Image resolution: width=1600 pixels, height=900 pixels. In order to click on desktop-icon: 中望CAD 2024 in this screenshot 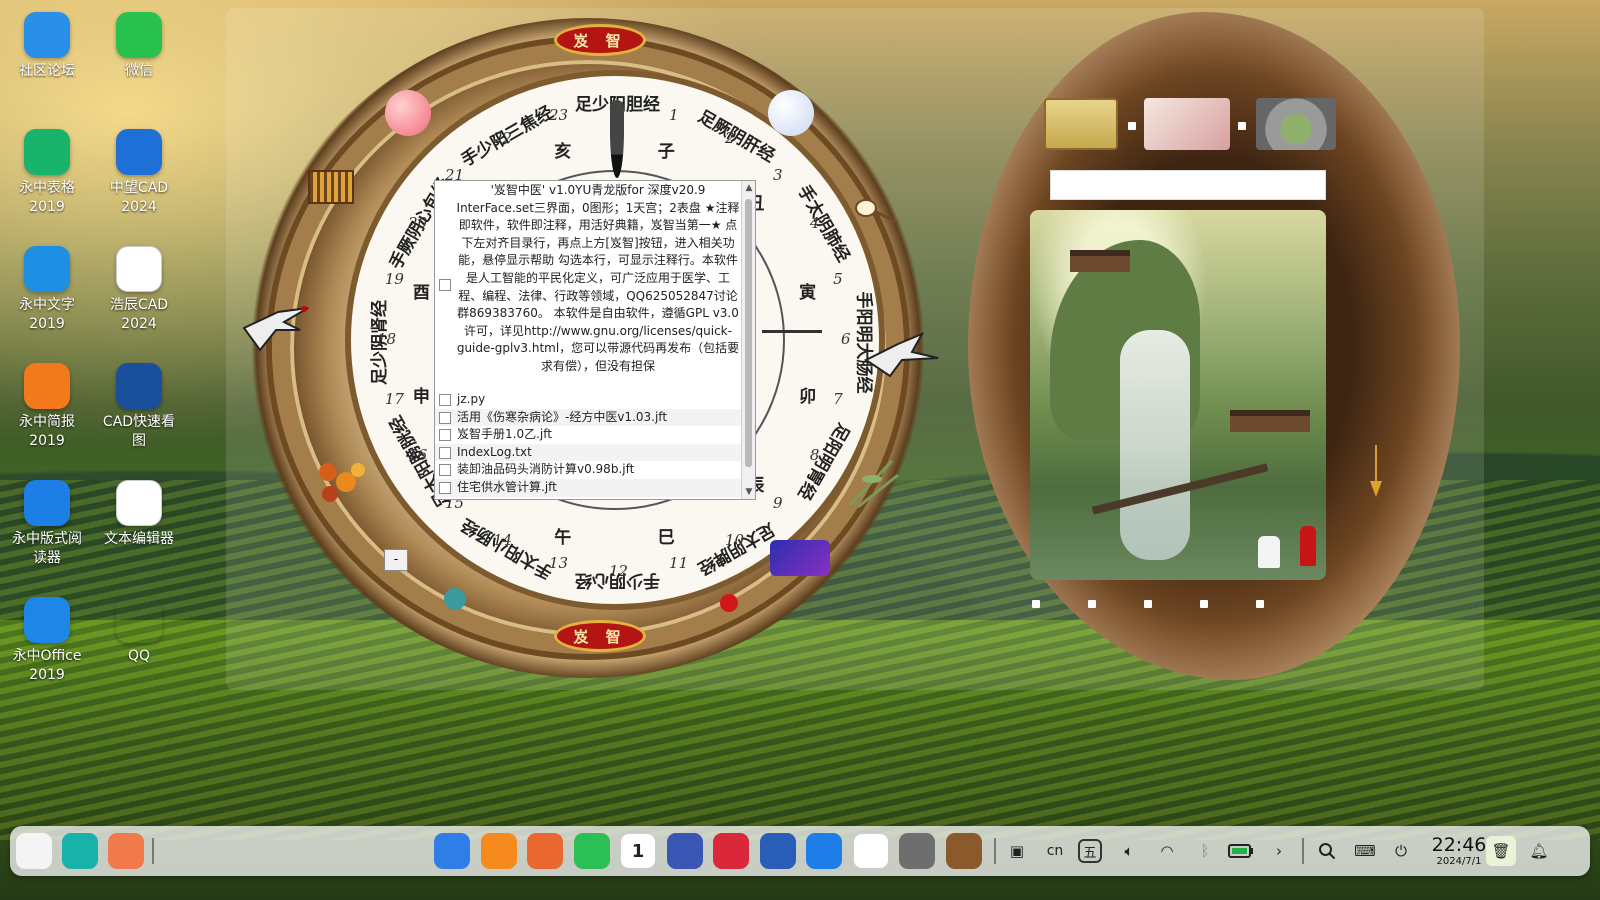, I will do `click(139, 173)`.